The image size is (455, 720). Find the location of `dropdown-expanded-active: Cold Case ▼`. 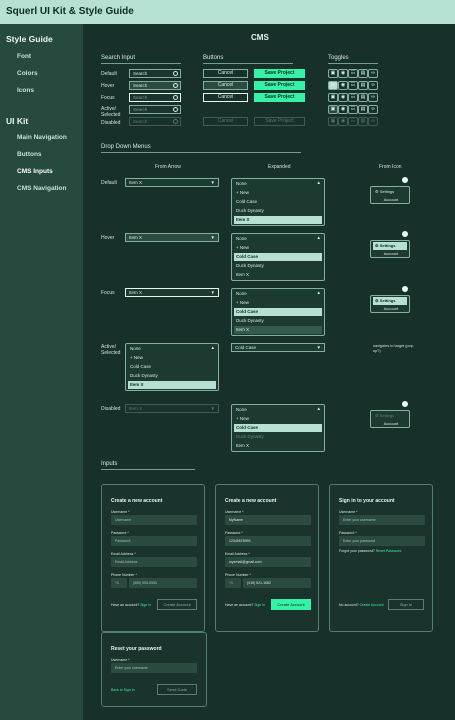

dropdown-expanded-active: Cold Case ▼ is located at coordinates (278, 347).